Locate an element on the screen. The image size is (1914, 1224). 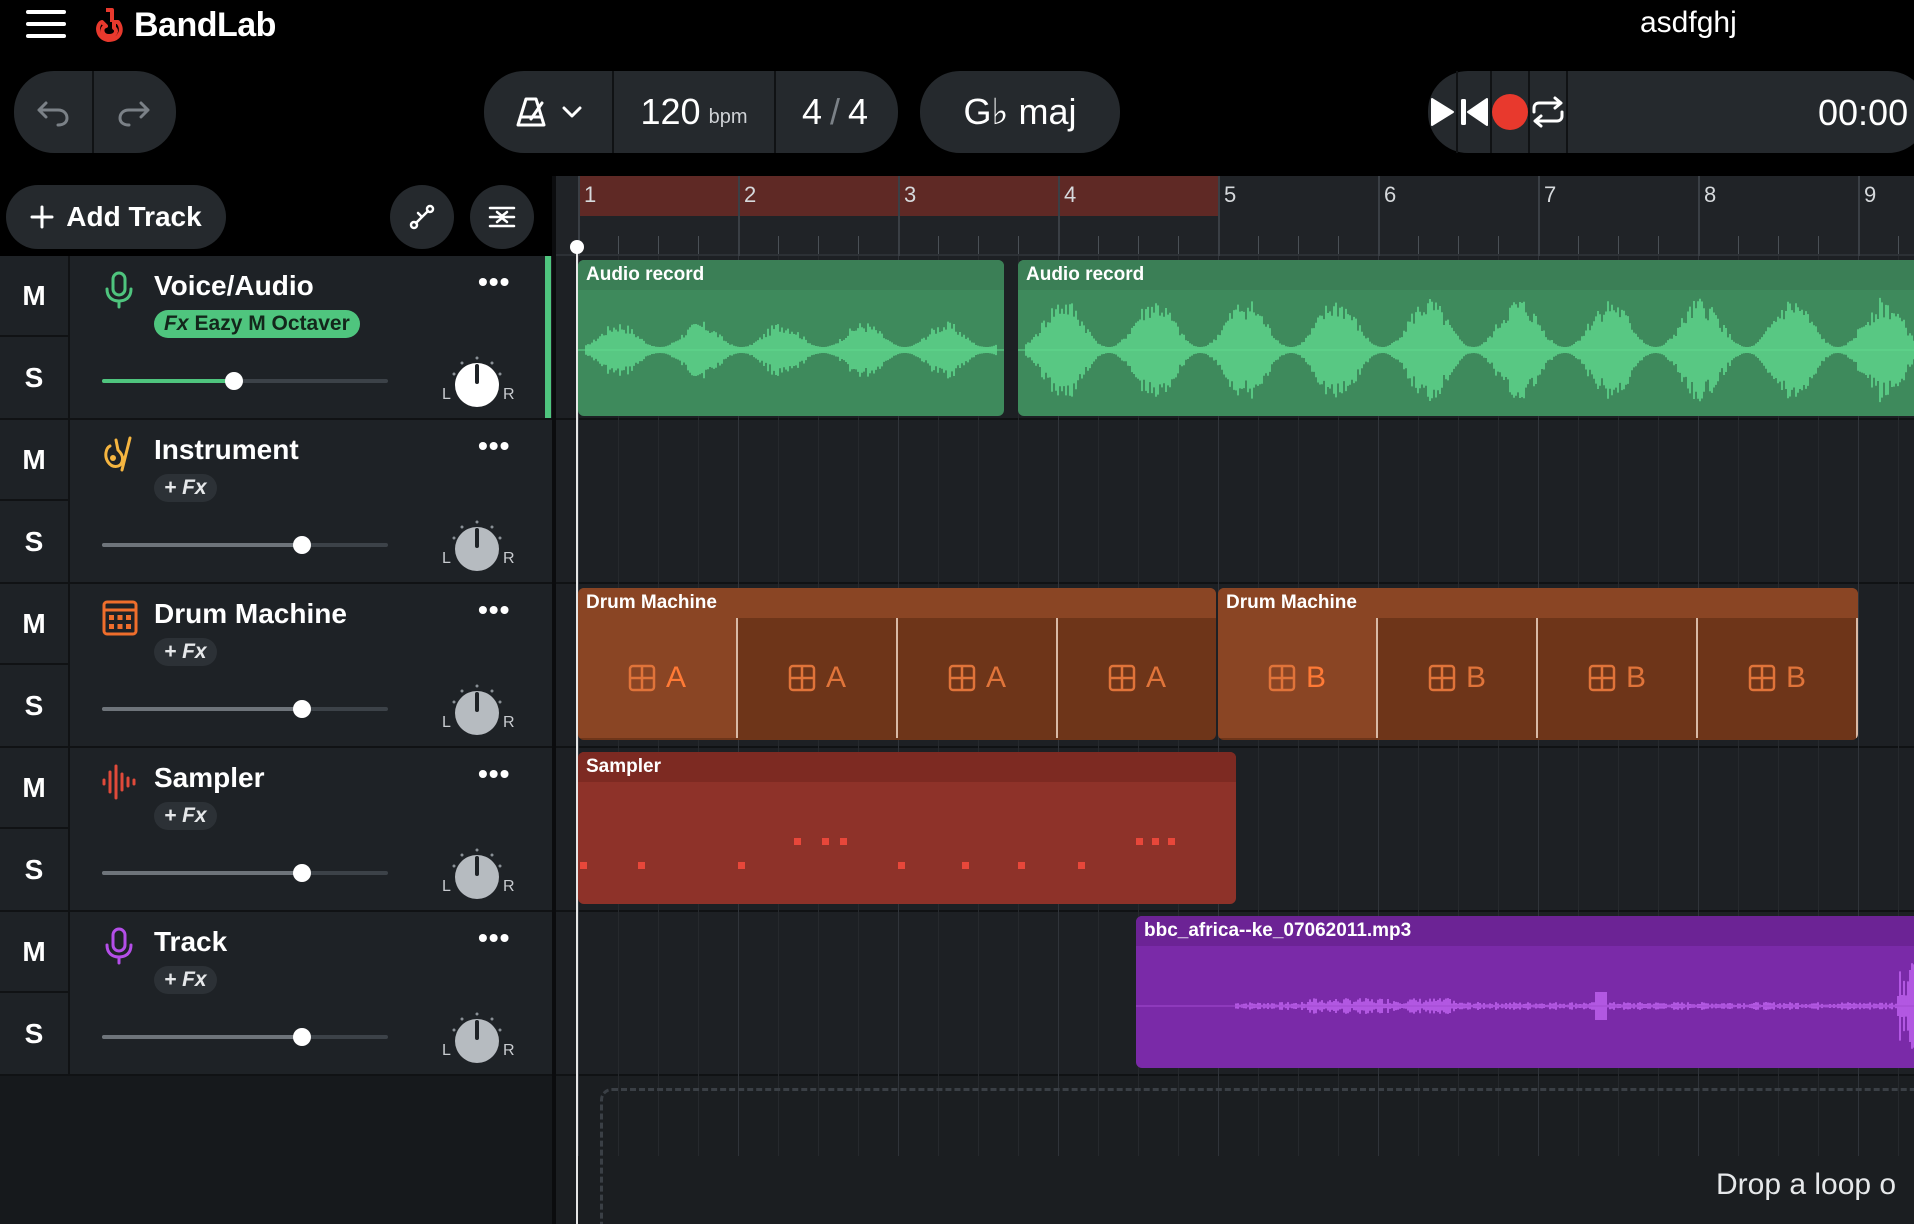
bar-number: 3 is located at coordinates (910, 194).